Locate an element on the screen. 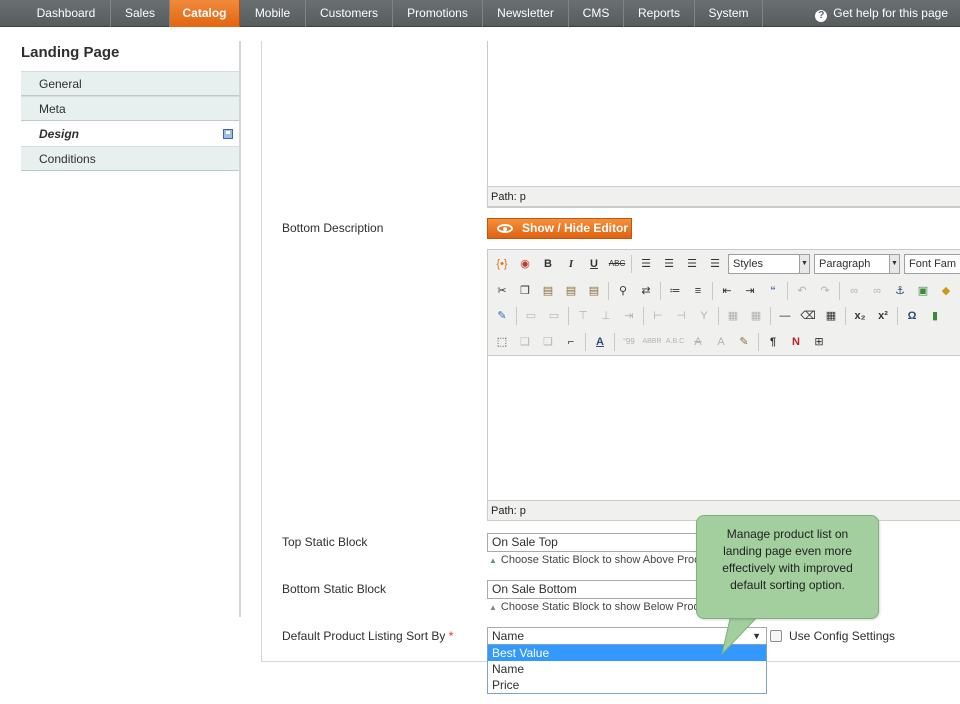 The image size is (960, 704). paste-word-icon: ▤ is located at coordinates (594, 291).